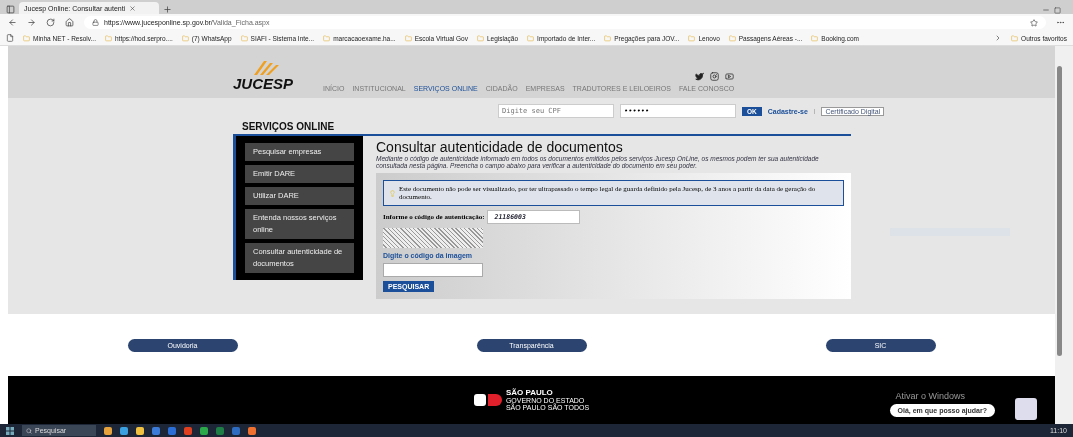  What do you see at coordinates (1026, 409) in the screenshot?
I see `assistant-avatar` at bounding box center [1026, 409].